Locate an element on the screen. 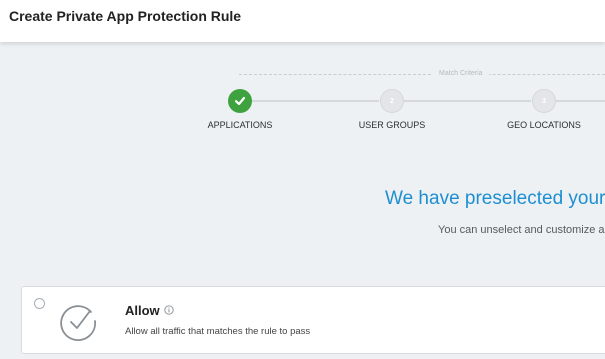 This screenshot has height=359, width=605. check-icon is located at coordinates (240, 101).